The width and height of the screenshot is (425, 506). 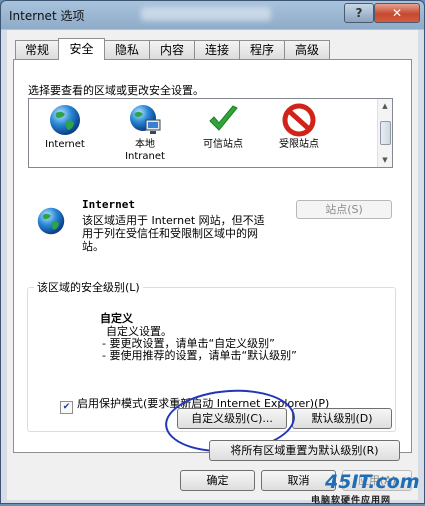 What do you see at coordinates (65, 120) in the screenshot?
I see `globe-icon` at bounding box center [65, 120].